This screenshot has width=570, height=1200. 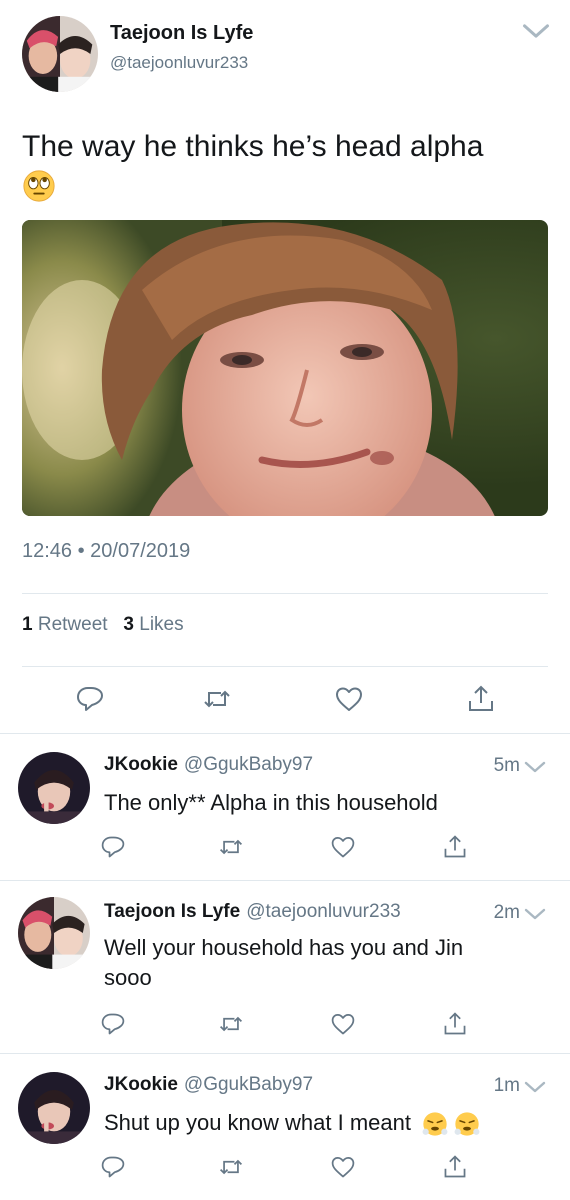 I want to click on rolling-eyes-emoji, so click(x=39, y=186).